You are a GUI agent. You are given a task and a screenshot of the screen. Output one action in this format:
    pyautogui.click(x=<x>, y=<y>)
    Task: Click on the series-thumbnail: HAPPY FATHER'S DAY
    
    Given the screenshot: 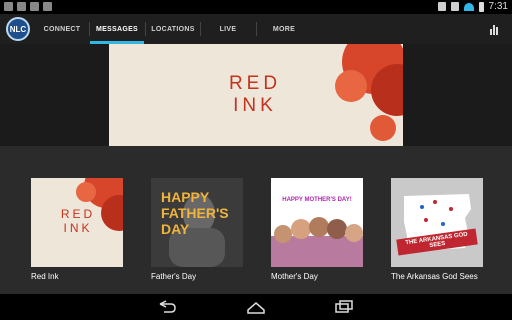 What is the action you would take?
    pyautogui.click(x=197, y=222)
    